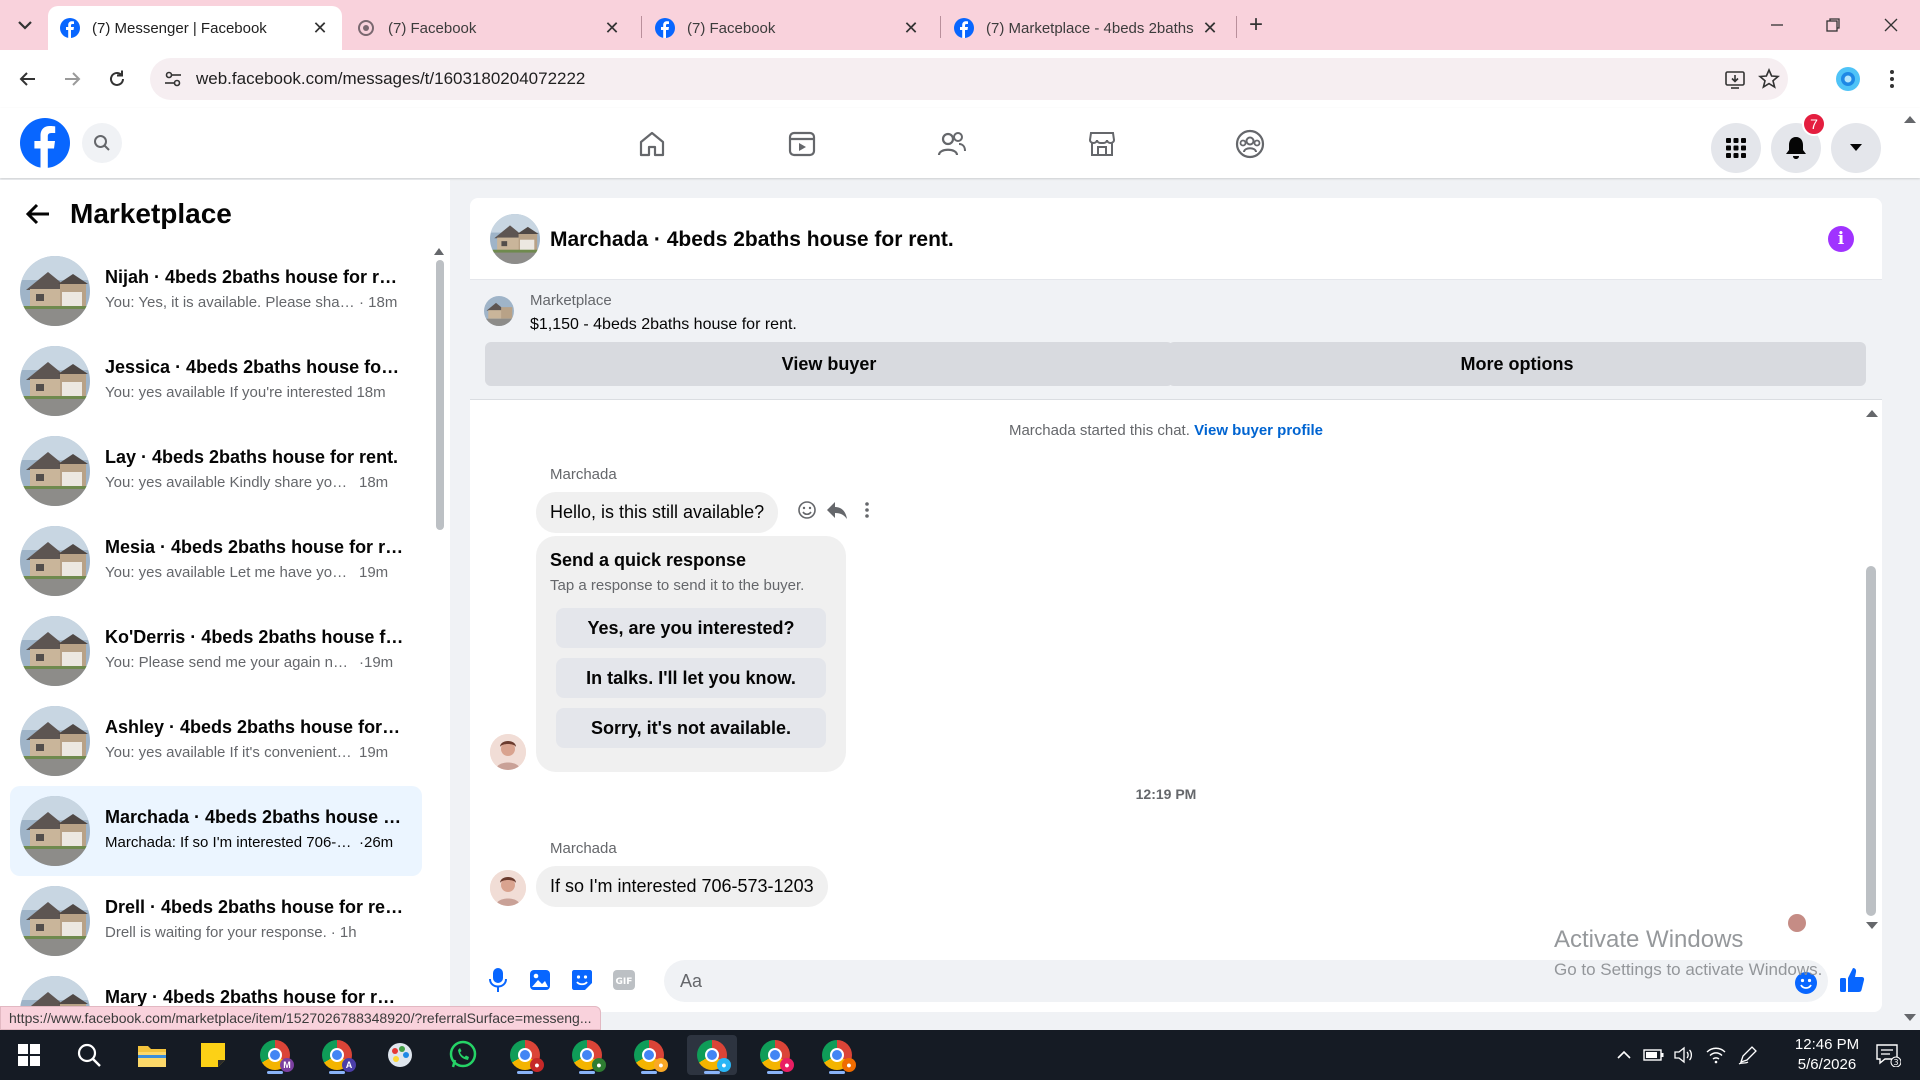  I want to click on tab-facebook-2: (7) Facebook ✕, so click(788, 28).